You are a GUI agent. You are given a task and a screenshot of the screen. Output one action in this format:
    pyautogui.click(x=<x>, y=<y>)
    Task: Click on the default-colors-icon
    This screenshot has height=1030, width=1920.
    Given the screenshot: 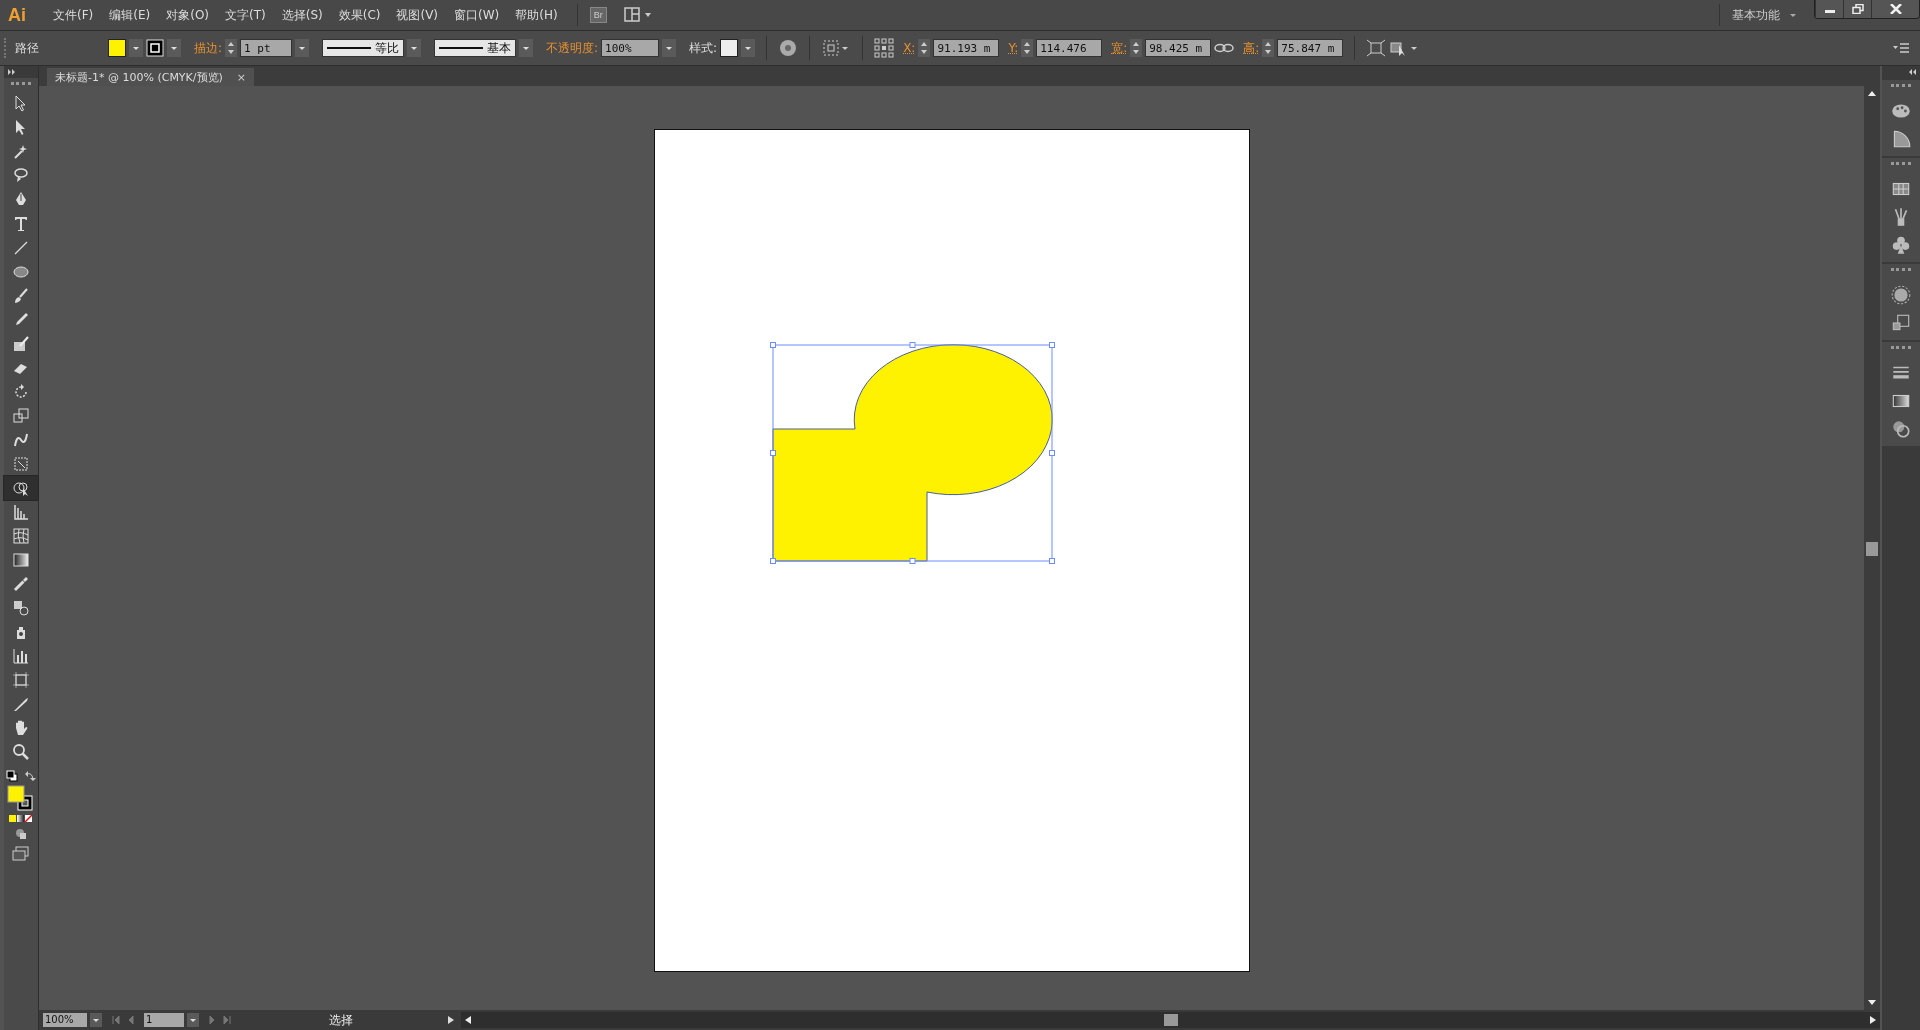 What is the action you would take?
    pyautogui.click(x=12, y=776)
    